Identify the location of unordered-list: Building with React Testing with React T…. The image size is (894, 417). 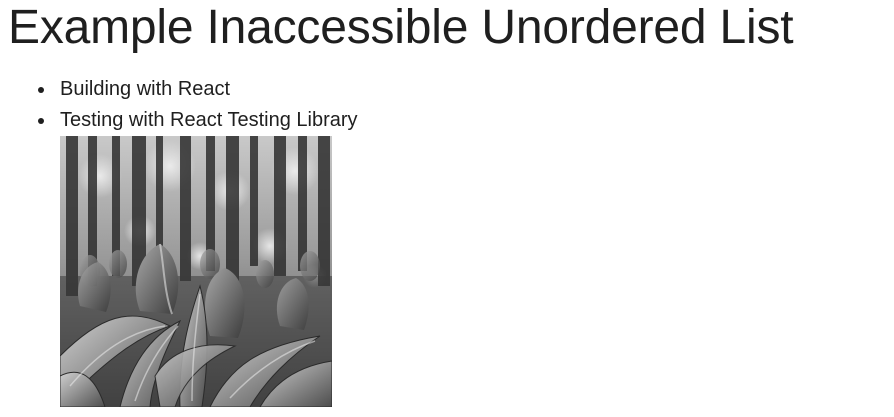
(197, 105).